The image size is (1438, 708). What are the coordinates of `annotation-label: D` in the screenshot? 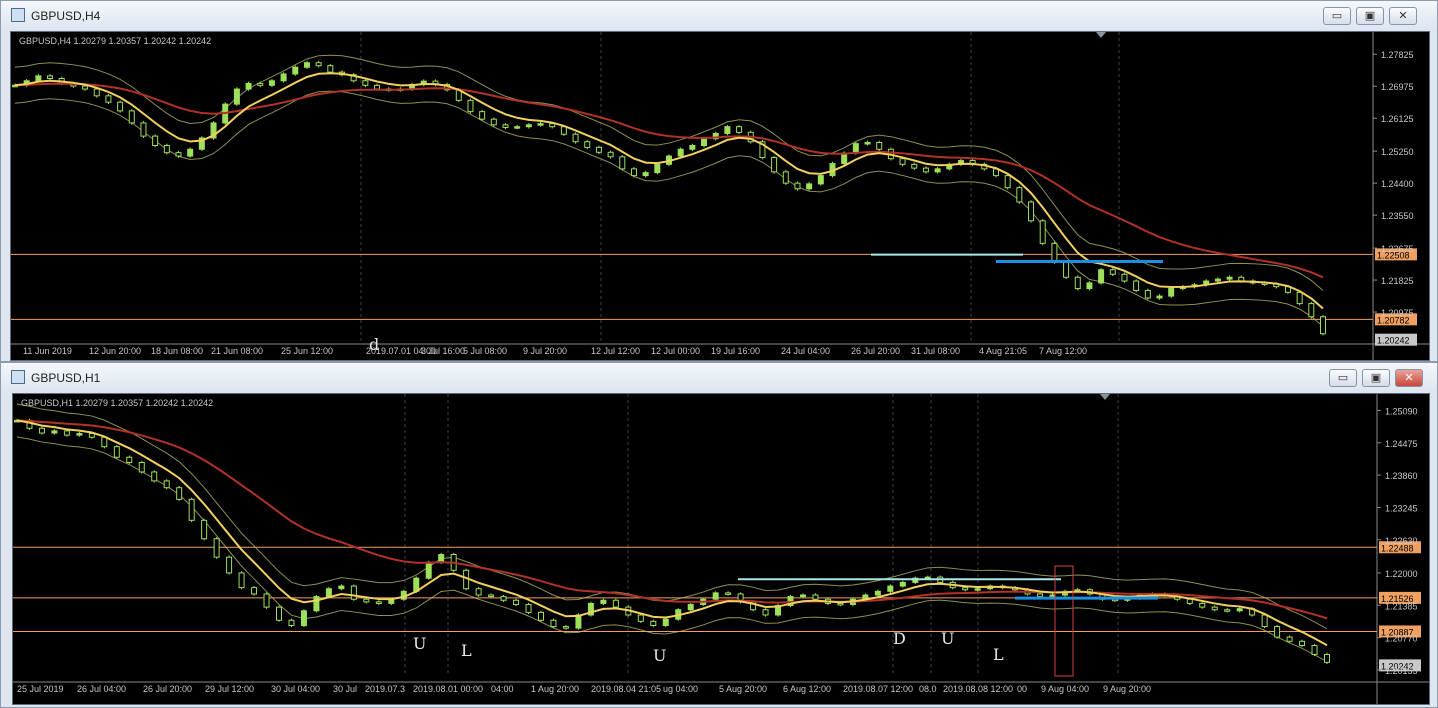 It's located at (899, 638).